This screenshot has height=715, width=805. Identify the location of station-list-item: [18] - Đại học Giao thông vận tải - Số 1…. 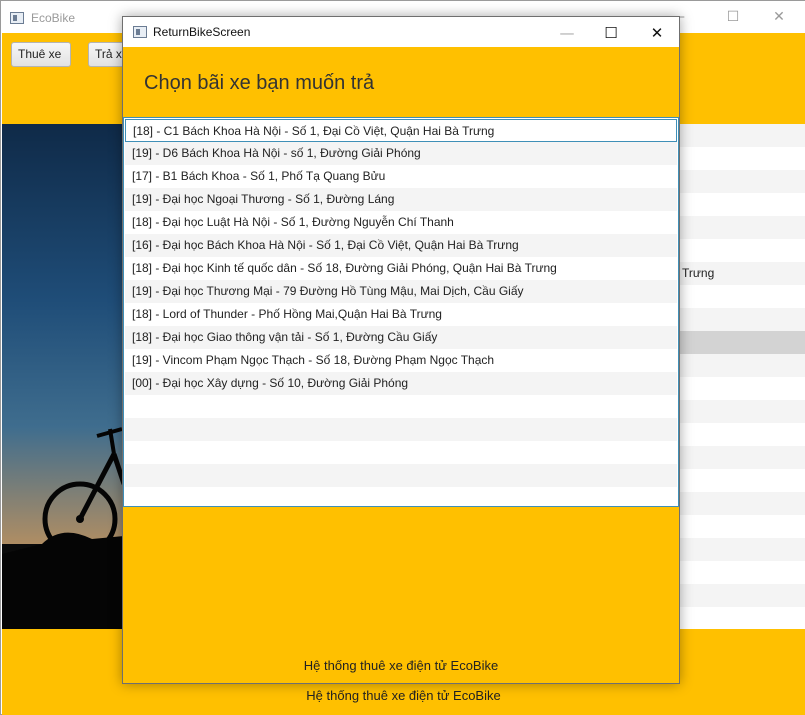
(401, 337).